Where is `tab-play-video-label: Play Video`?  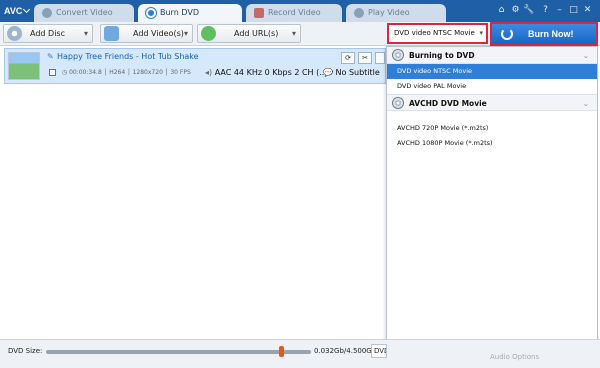 tab-play-video-label: Play Video is located at coordinates (389, 12).